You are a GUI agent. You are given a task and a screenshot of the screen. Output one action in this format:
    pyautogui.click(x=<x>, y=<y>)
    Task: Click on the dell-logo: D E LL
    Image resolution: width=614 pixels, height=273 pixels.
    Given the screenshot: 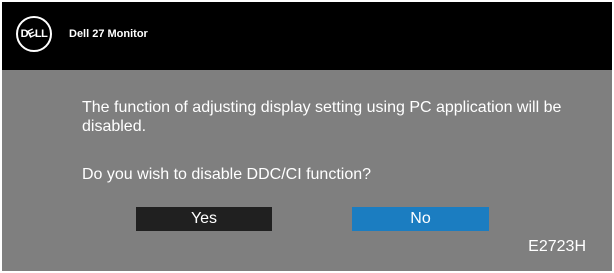 What is the action you would take?
    pyautogui.click(x=34, y=34)
    